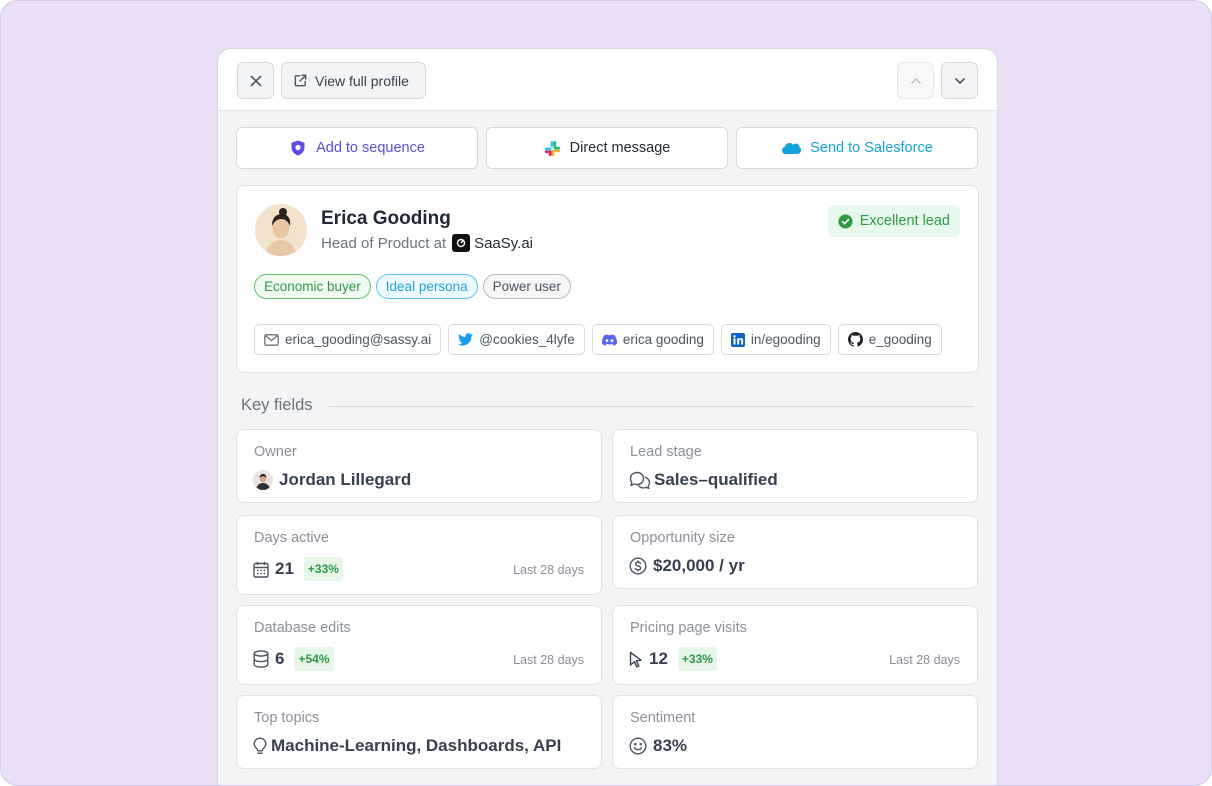 Image resolution: width=1212 pixels, height=786 pixels. I want to click on email-text: erica_gooding@sassy.ai, so click(358, 339).